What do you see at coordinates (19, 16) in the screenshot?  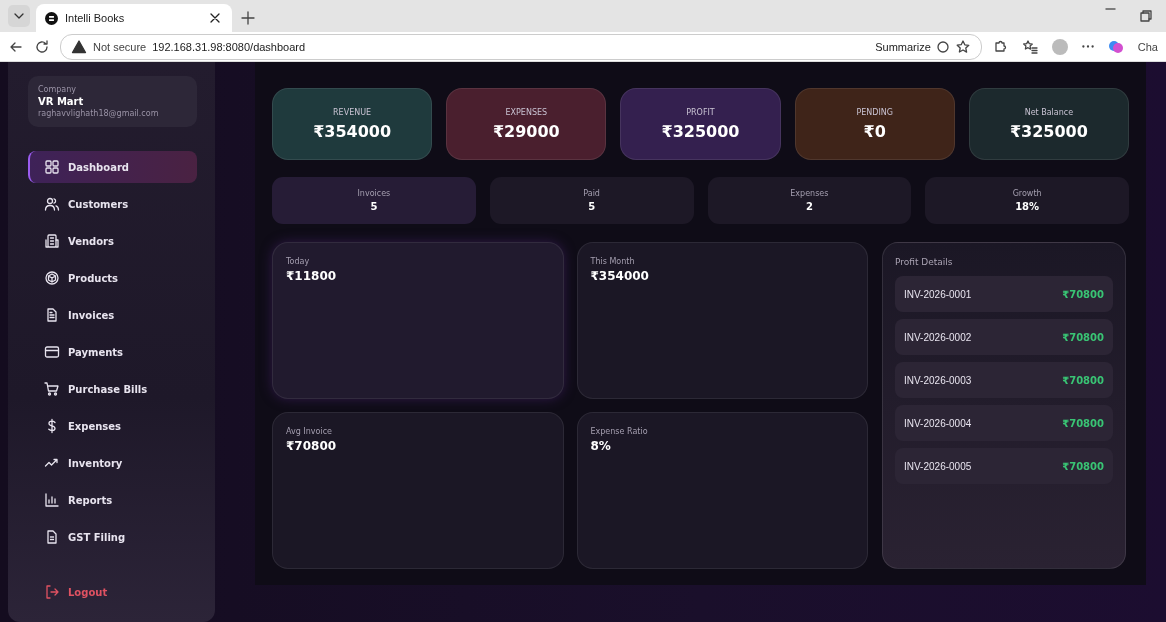 I see `tab-list-button` at bounding box center [19, 16].